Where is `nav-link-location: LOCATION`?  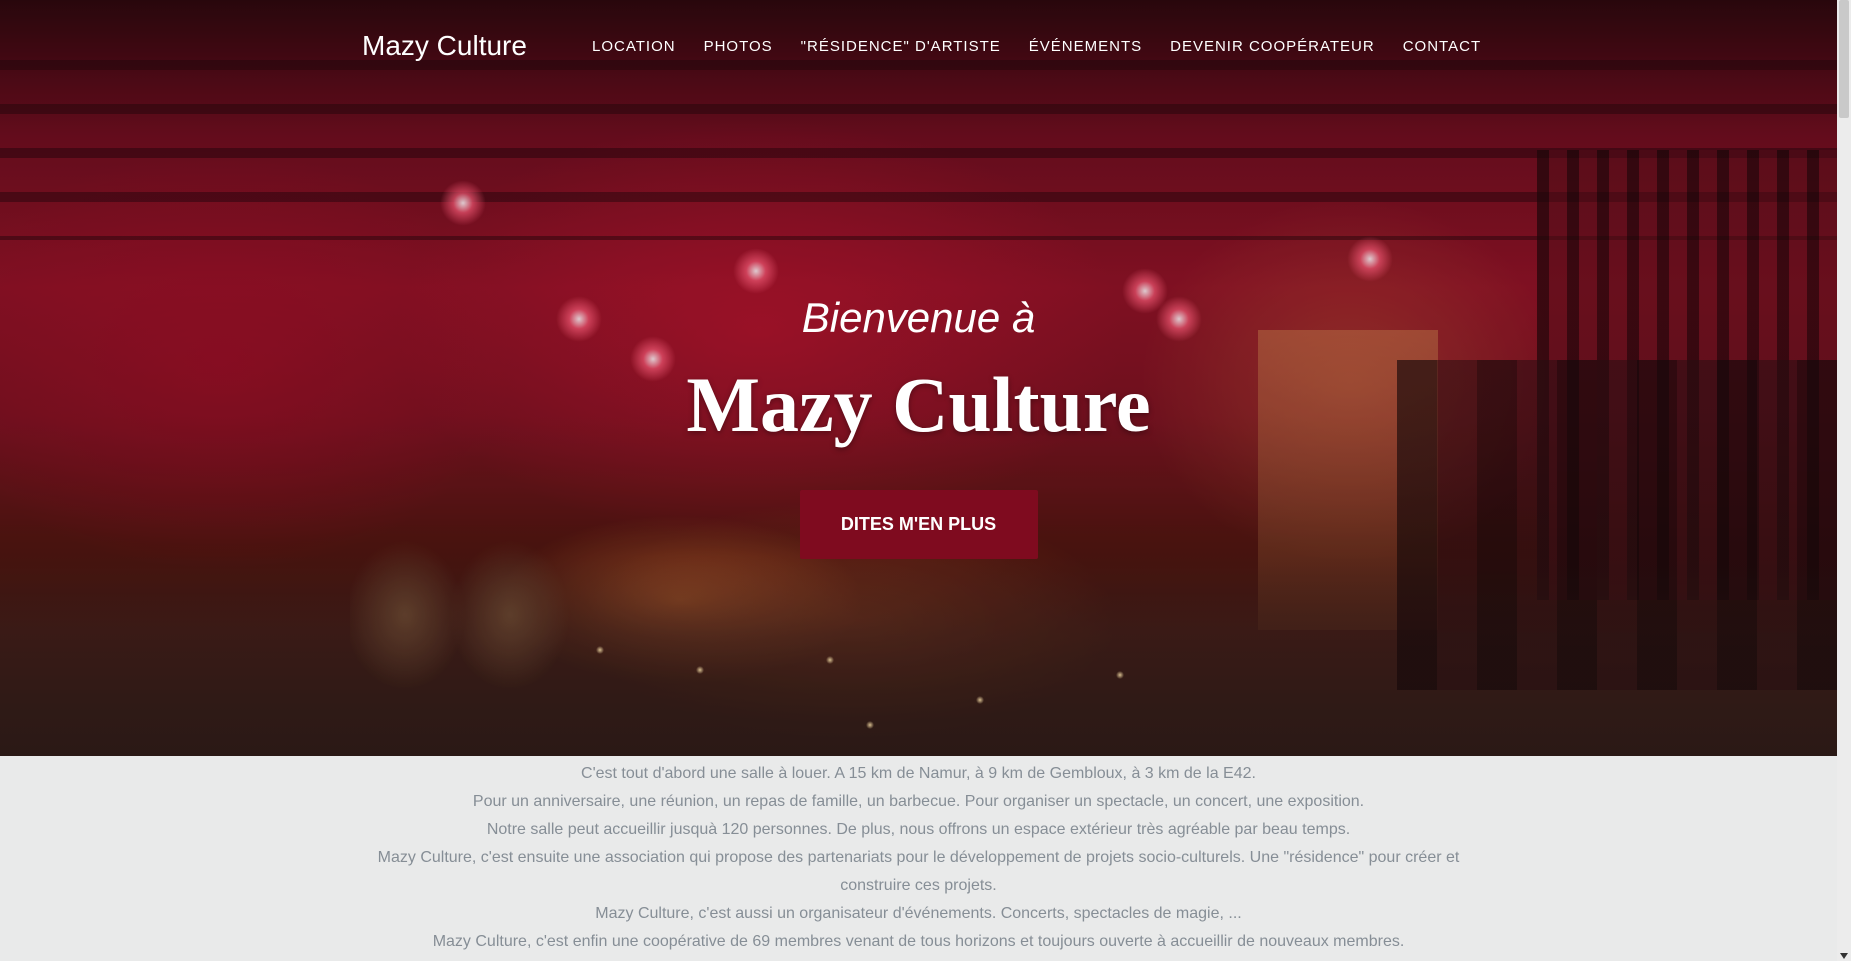
nav-link-location: LOCATION is located at coordinates (627, 46).